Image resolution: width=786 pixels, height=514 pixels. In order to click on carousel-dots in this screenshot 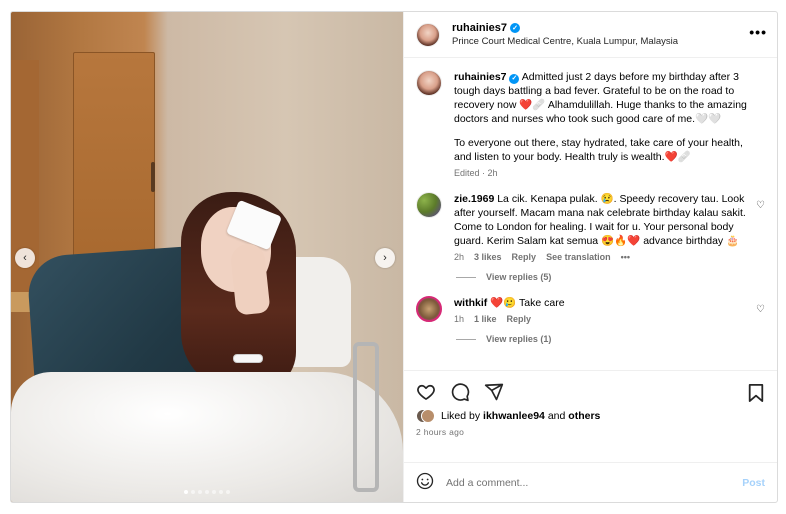, I will do `click(207, 492)`.